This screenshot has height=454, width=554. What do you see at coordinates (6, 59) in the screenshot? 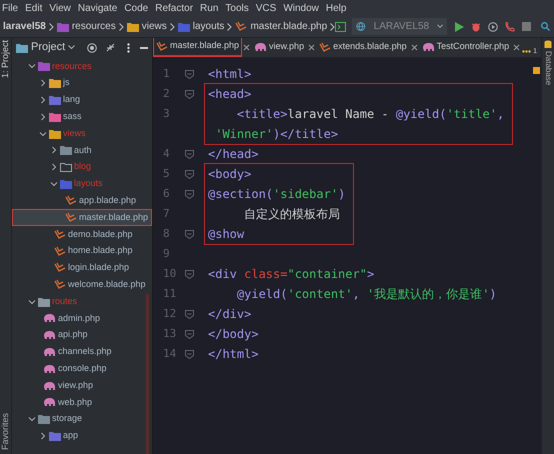
I see `project-tool-tab: 1: Project` at bounding box center [6, 59].